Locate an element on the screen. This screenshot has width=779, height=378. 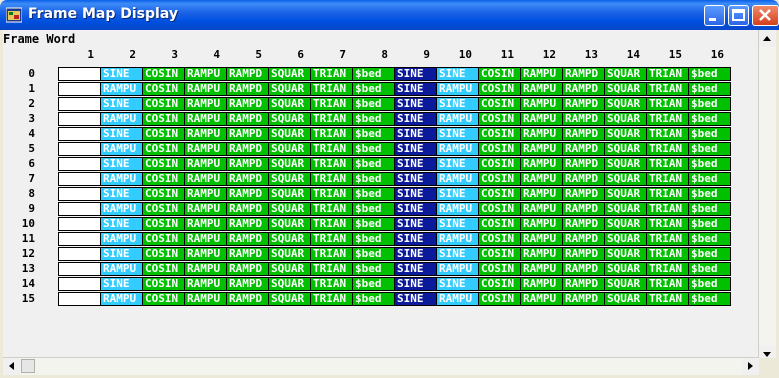
vertical-scrollbar is located at coordinates (767, 196).